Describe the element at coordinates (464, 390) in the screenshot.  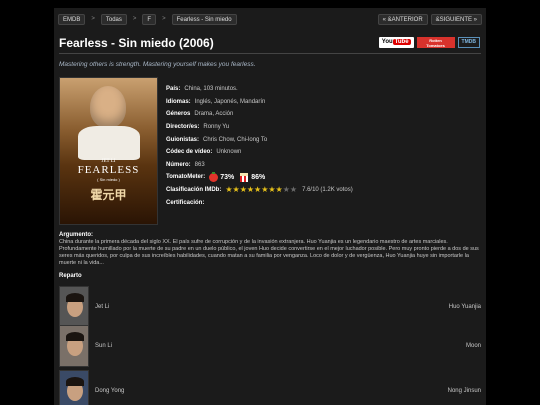
I see `character-name: Nong Jinsun` at that location.